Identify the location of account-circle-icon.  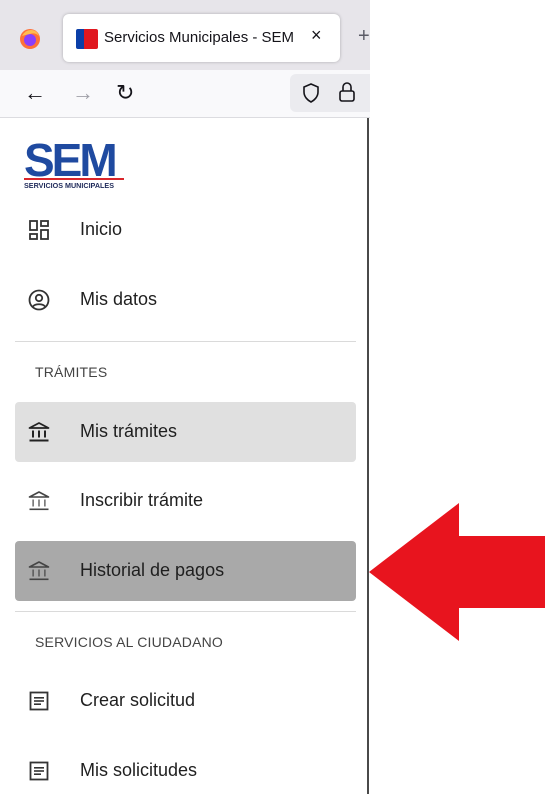
(39, 300).